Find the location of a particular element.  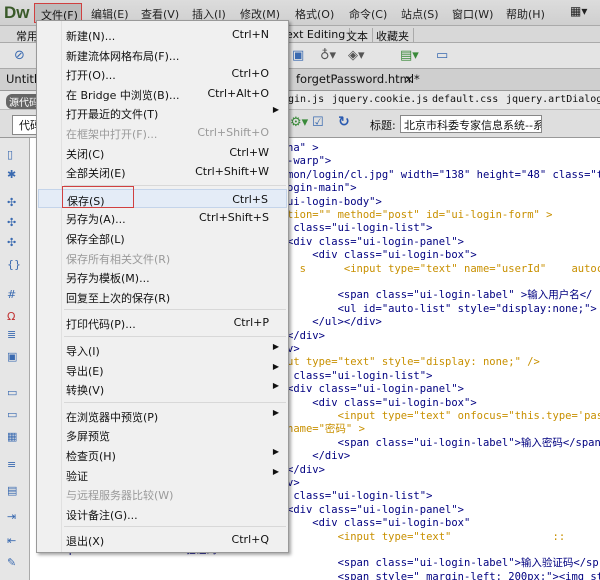

menu-item-label: 保存所有相关文件(R) is located at coordinates (118, 259).